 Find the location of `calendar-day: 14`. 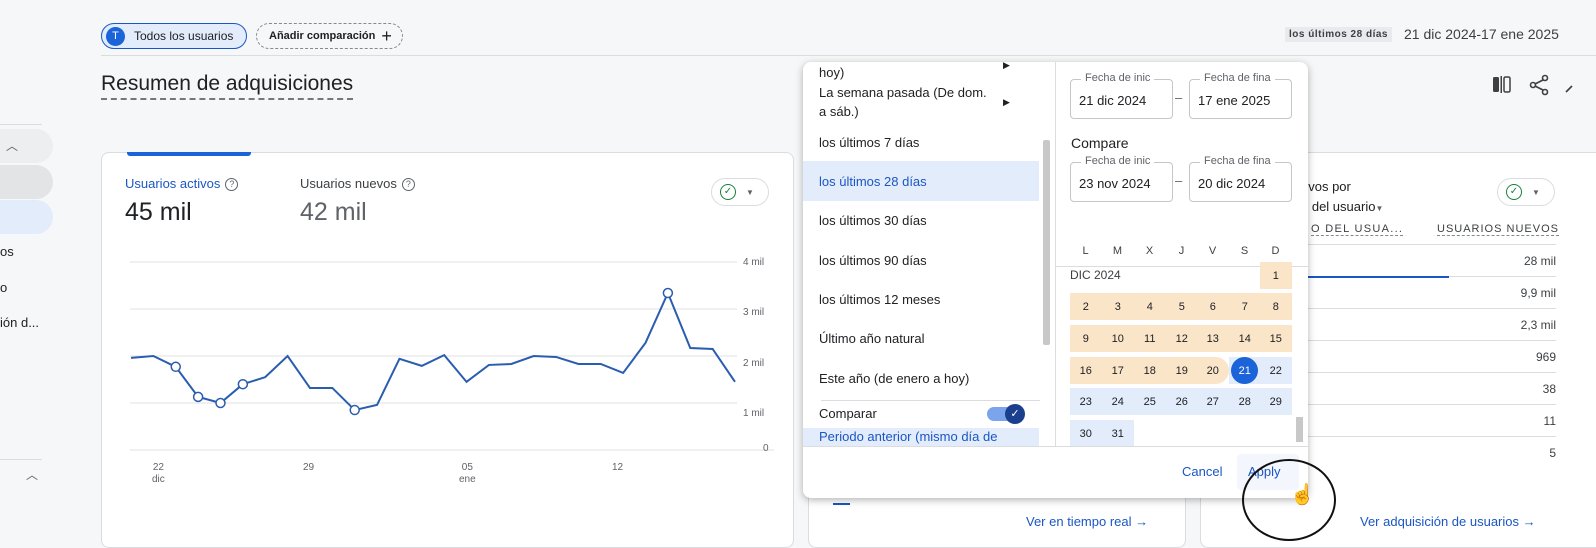

calendar-day: 14 is located at coordinates (1245, 338).